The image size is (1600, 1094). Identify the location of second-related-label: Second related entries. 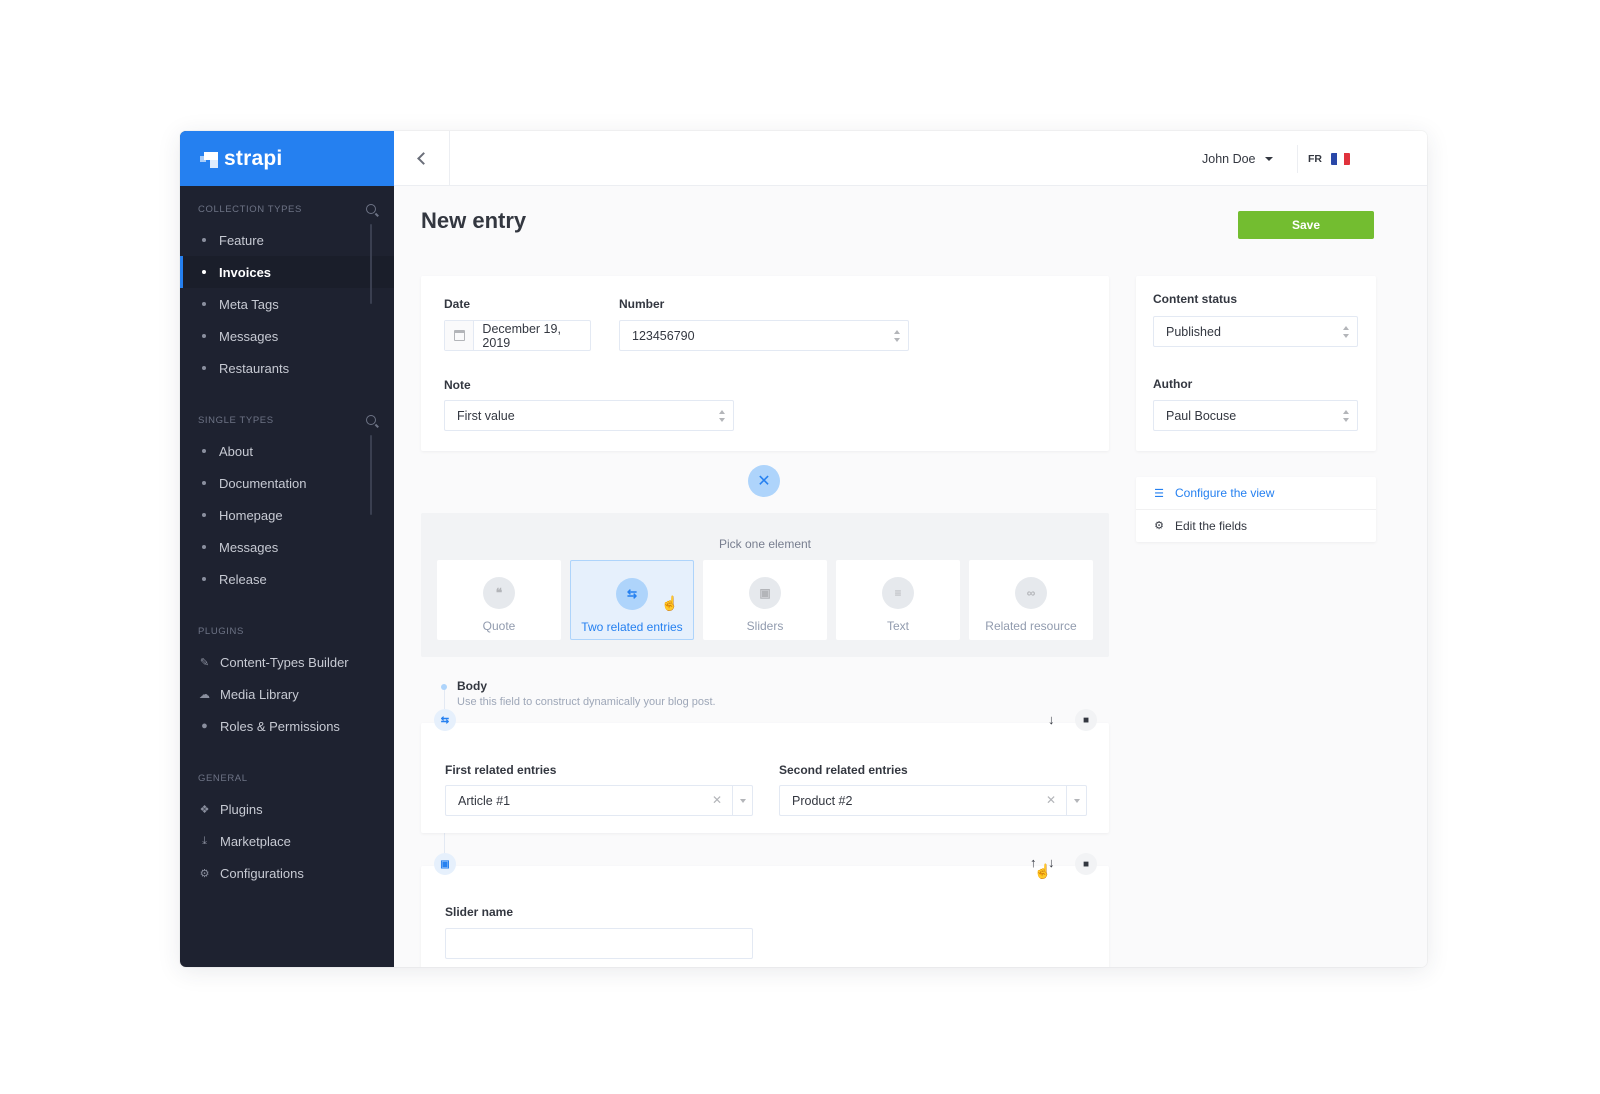
(843, 770).